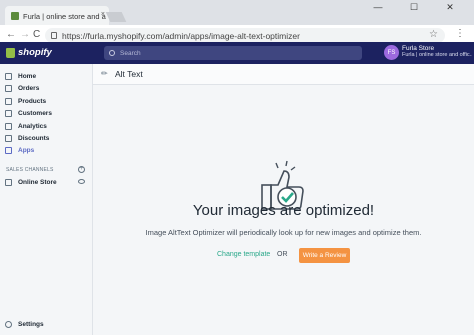 This screenshot has width=474, height=335. I want to click on sidebar-item-products: Products, so click(25, 101).